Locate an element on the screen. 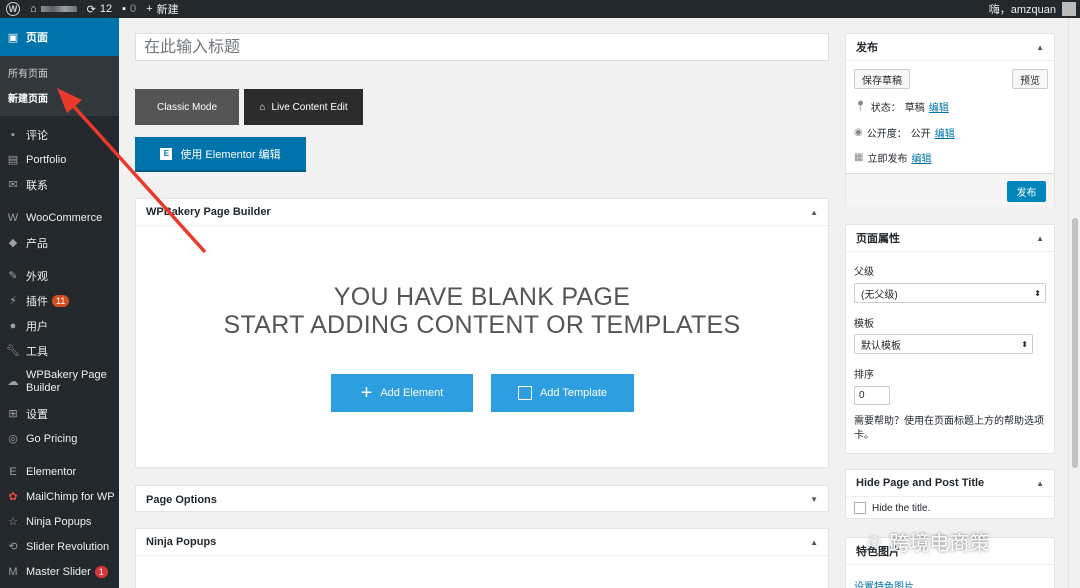  status-label: 状态： is located at coordinates (885, 108).